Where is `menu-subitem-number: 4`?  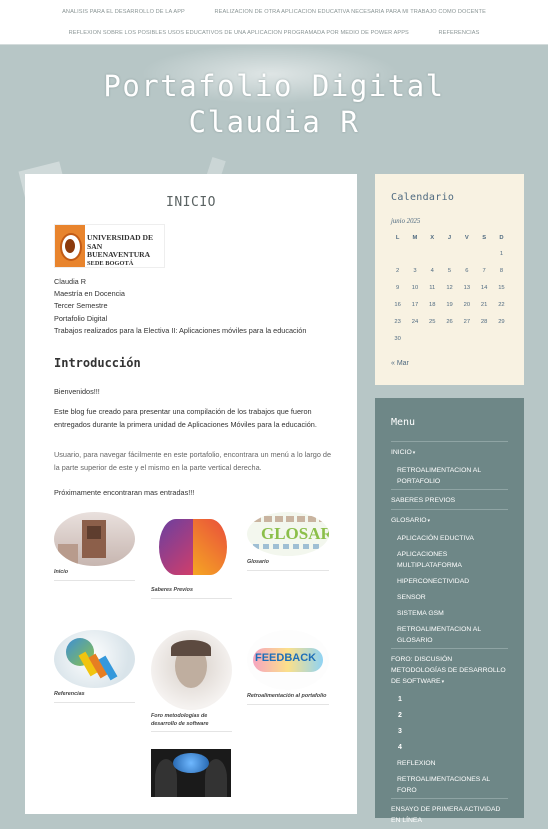
menu-subitem-number: 4 is located at coordinates (449, 747).